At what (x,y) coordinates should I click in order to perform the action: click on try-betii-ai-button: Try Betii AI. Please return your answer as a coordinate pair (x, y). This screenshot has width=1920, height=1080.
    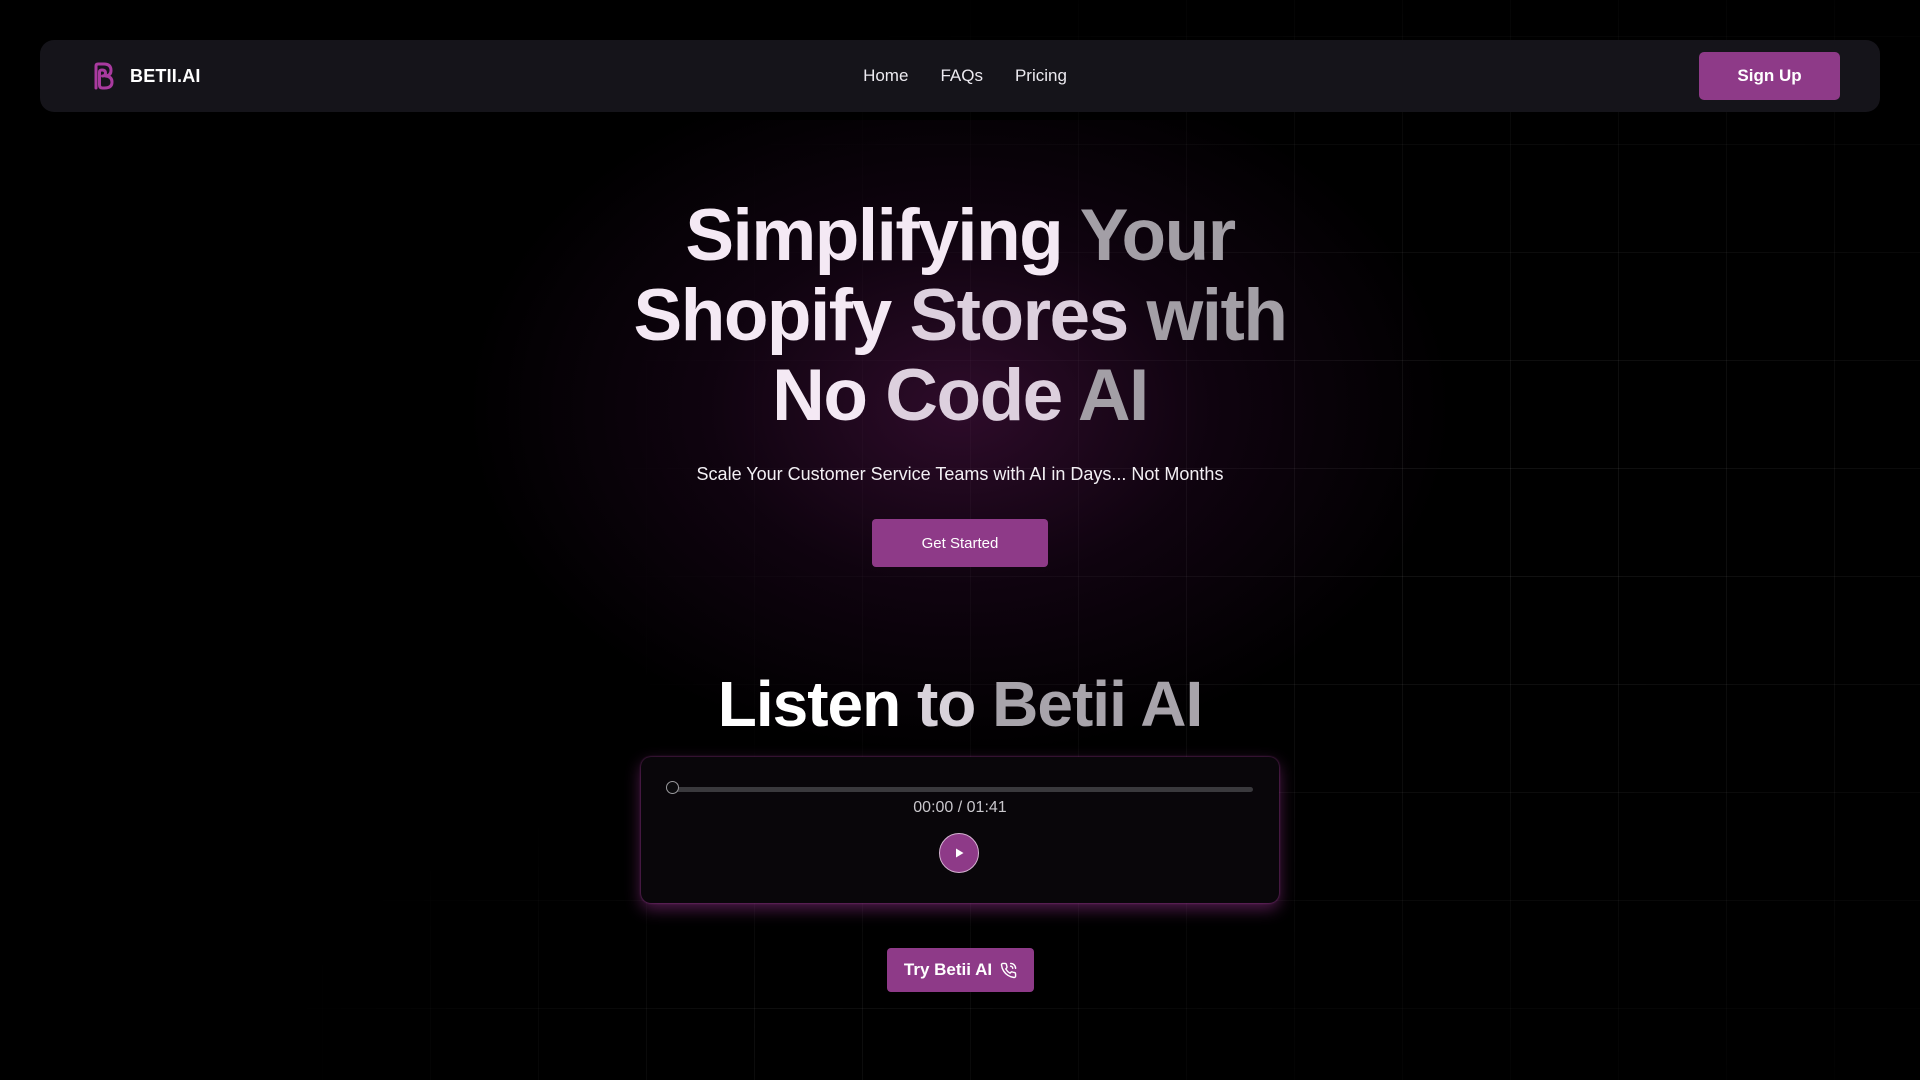
    Looking at the image, I should click on (960, 970).